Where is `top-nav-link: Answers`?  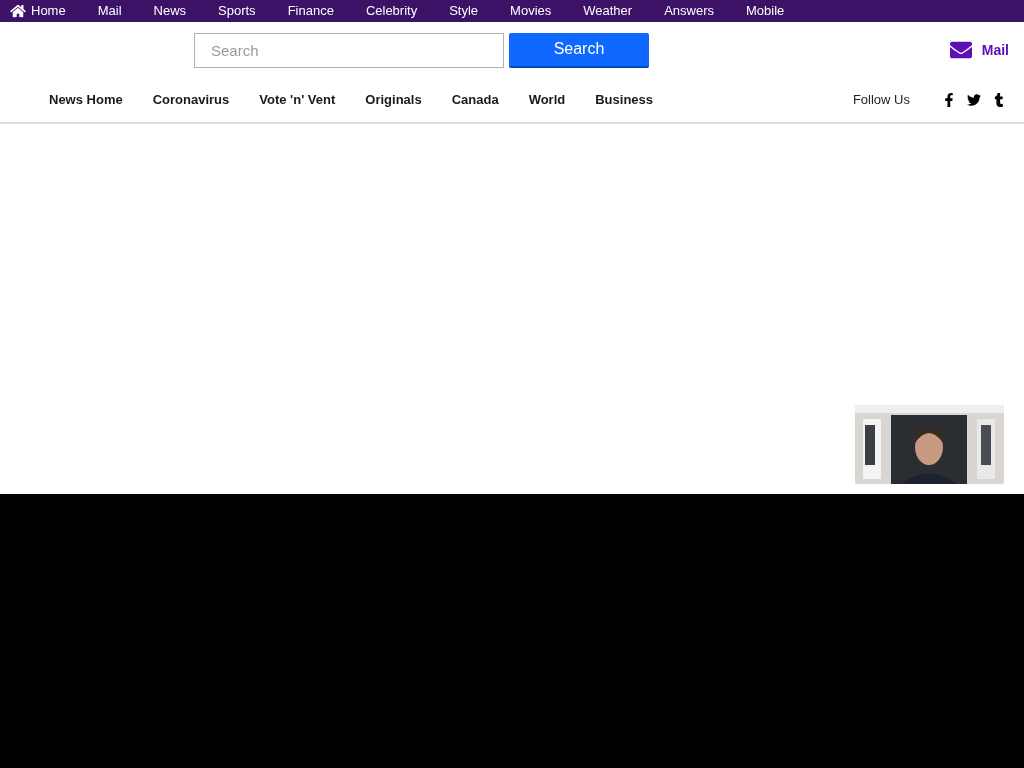 top-nav-link: Answers is located at coordinates (689, 11).